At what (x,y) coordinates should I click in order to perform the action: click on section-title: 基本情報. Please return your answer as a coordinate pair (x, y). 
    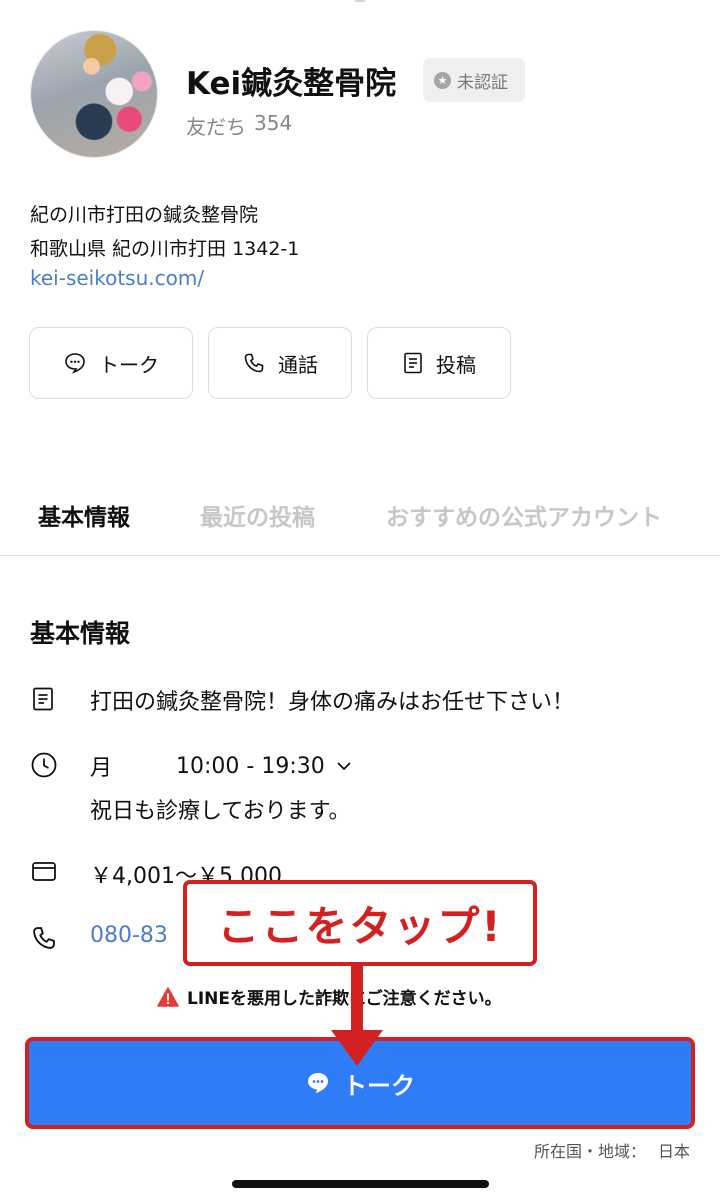
    Looking at the image, I should click on (80, 633).